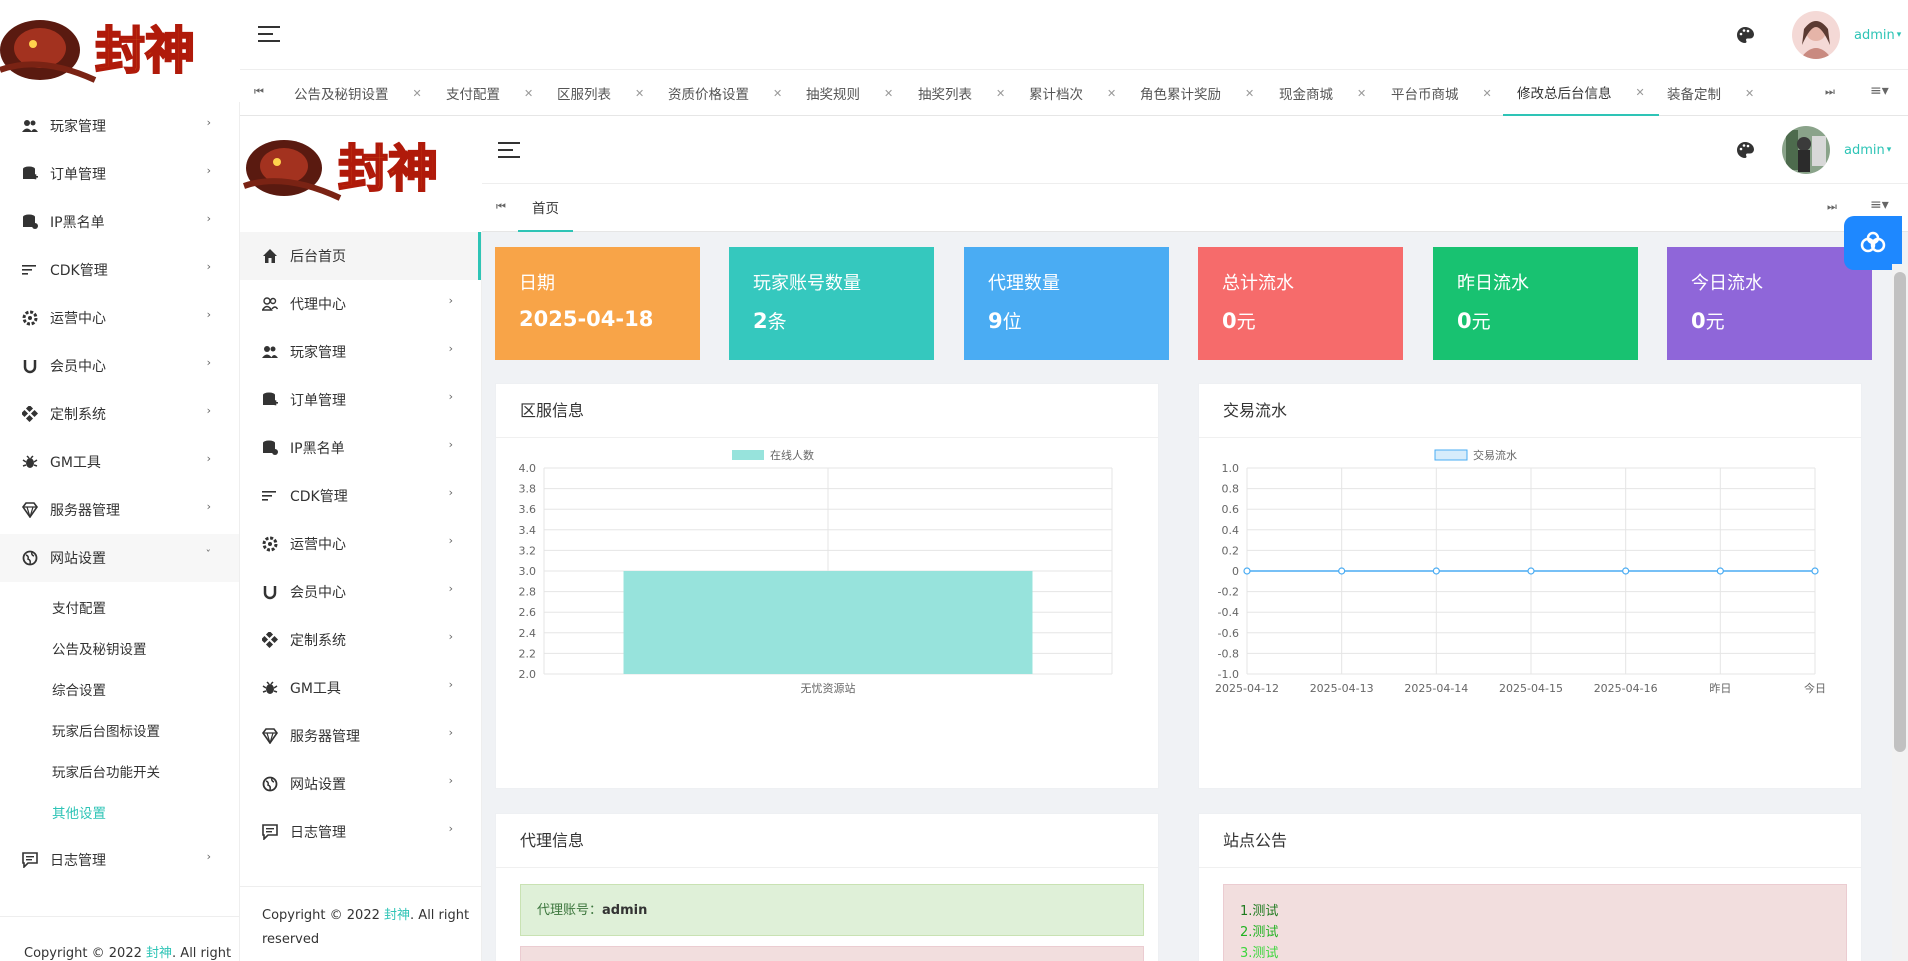 Image resolution: width=1908 pixels, height=961 pixels. Describe the element at coordinates (360, 544) in the screenshot. I see `inner-sidebar-item: 运营中心 ›` at that location.